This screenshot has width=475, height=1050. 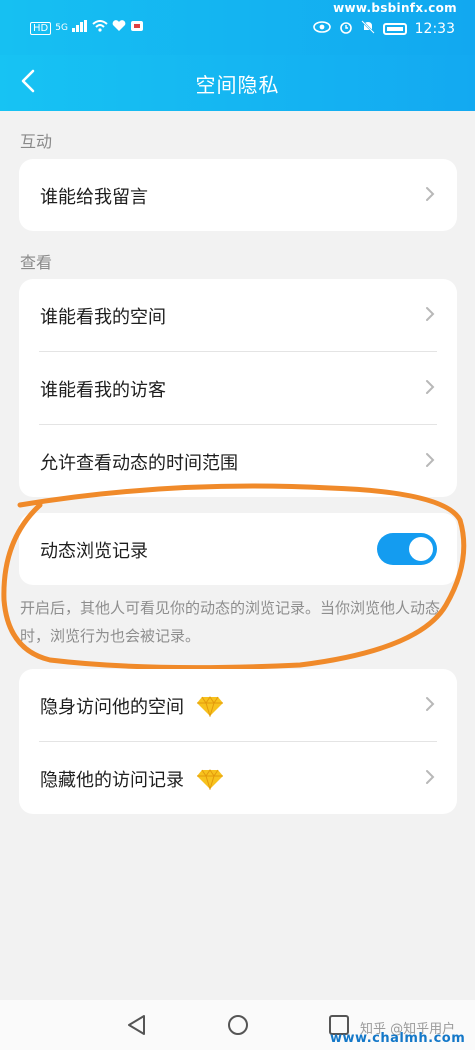 I want to click on row-who-can-see-visitors: 谁能看我的访客, so click(x=238, y=388).